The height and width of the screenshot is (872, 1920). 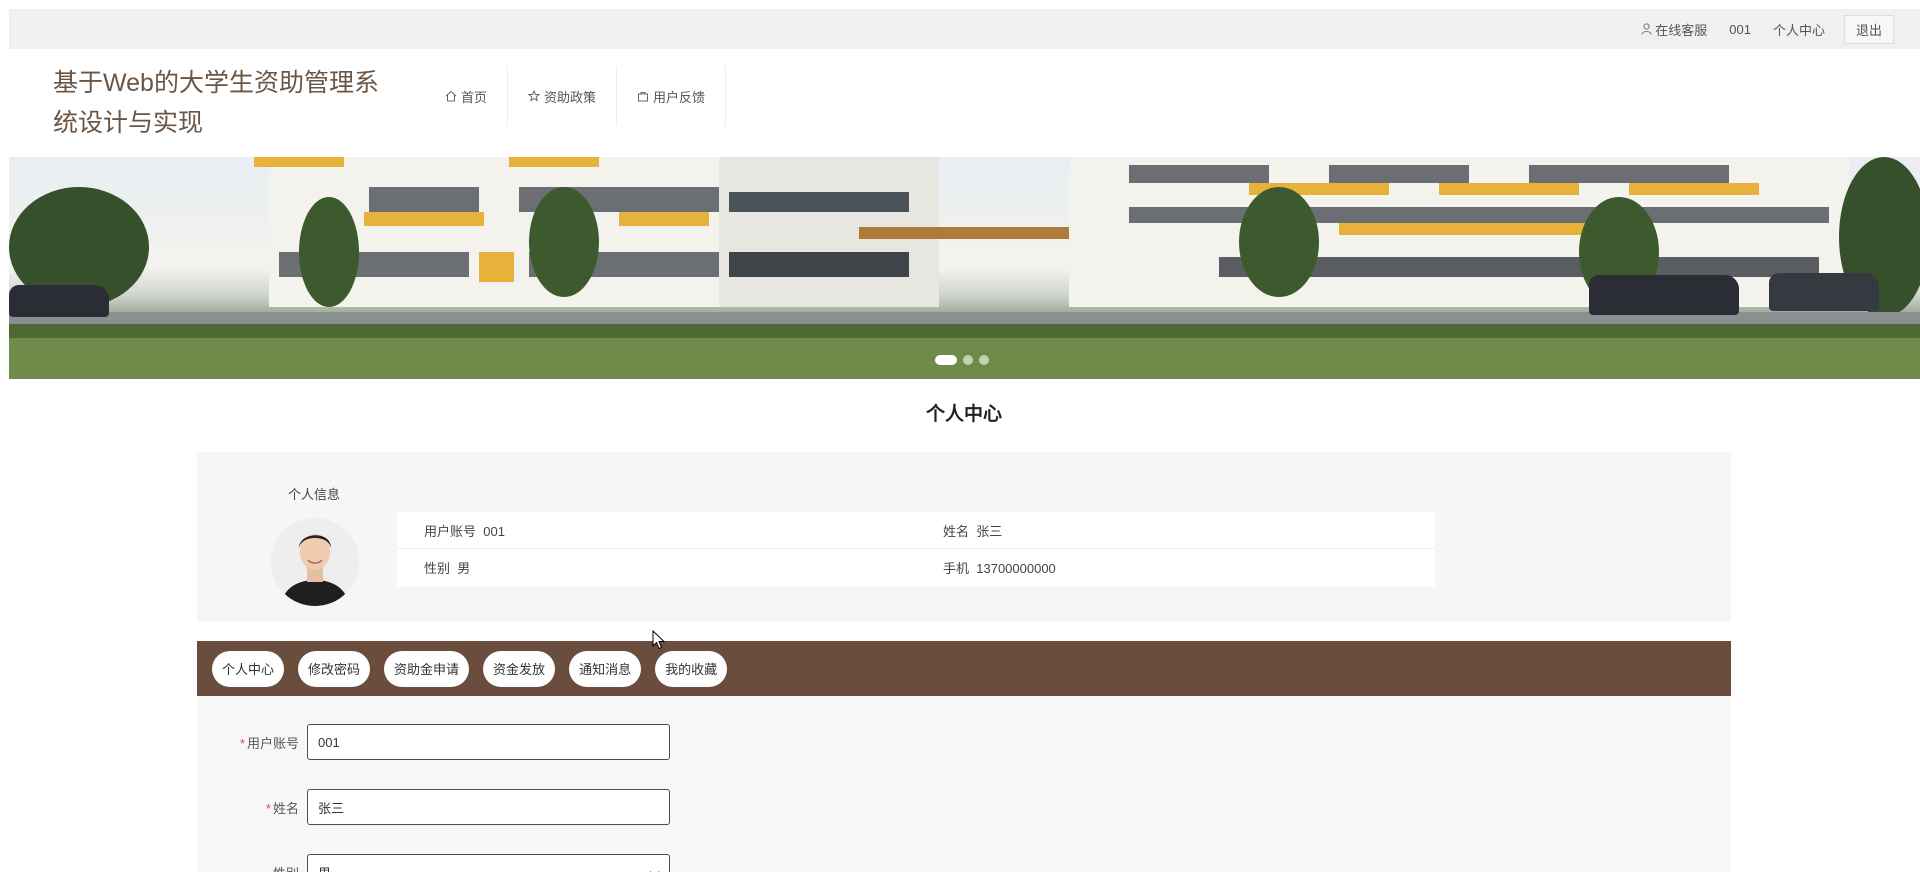 What do you see at coordinates (488, 807) in the screenshot?
I see `name-field` at bounding box center [488, 807].